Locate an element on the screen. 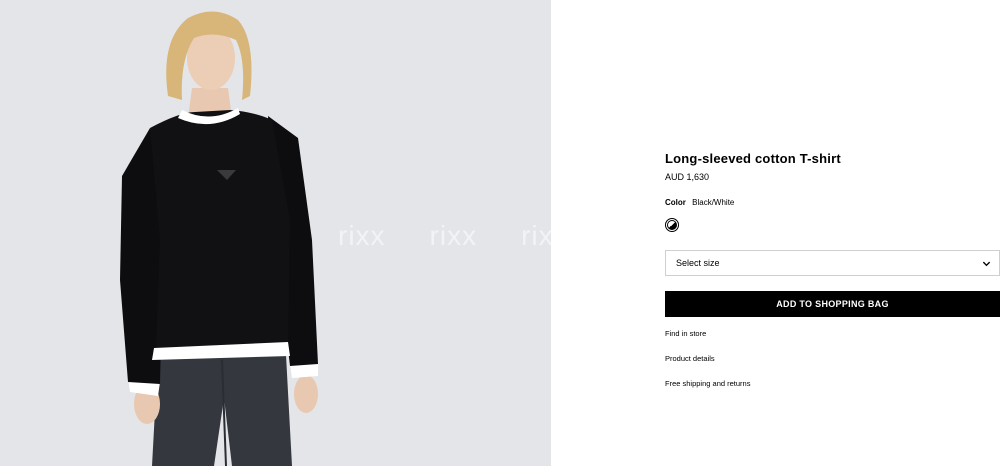 This screenshot has height=466, width=1000. color-swatch-black-white is located at coordinates (672, 225).